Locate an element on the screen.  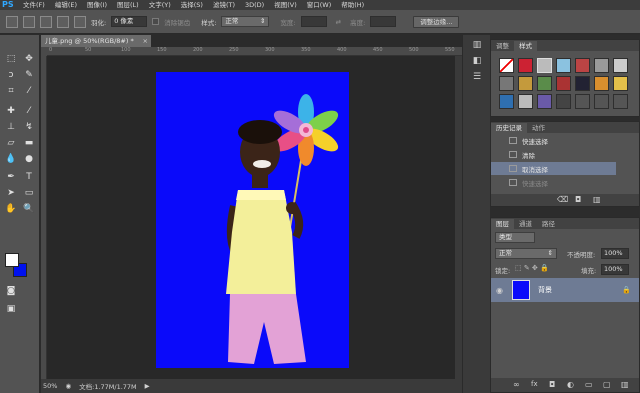
color-panel-icon: ◧ is located at coordinates (477, 61).